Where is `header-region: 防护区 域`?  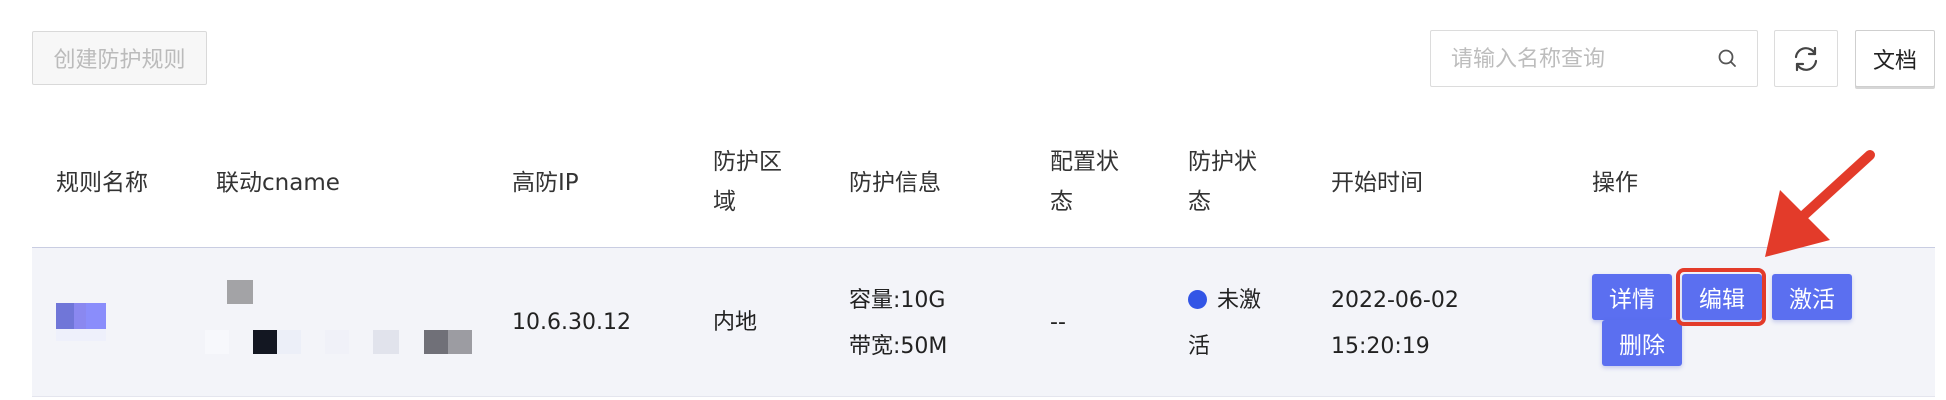 header-region: 防护区 域 is located at coordinates (747, 182).